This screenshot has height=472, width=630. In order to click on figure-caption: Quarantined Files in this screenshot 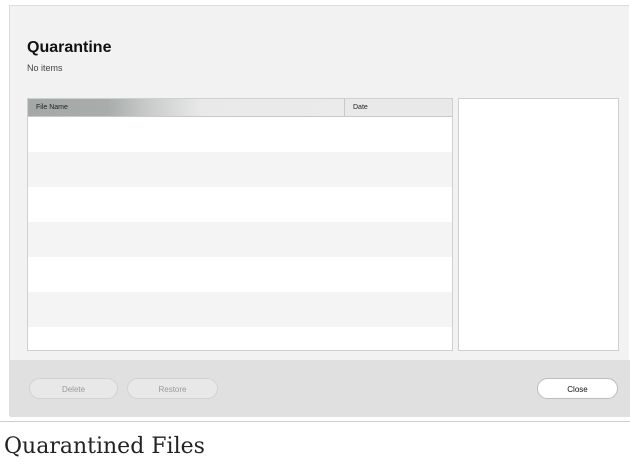, I will do `click(104, 446)`.